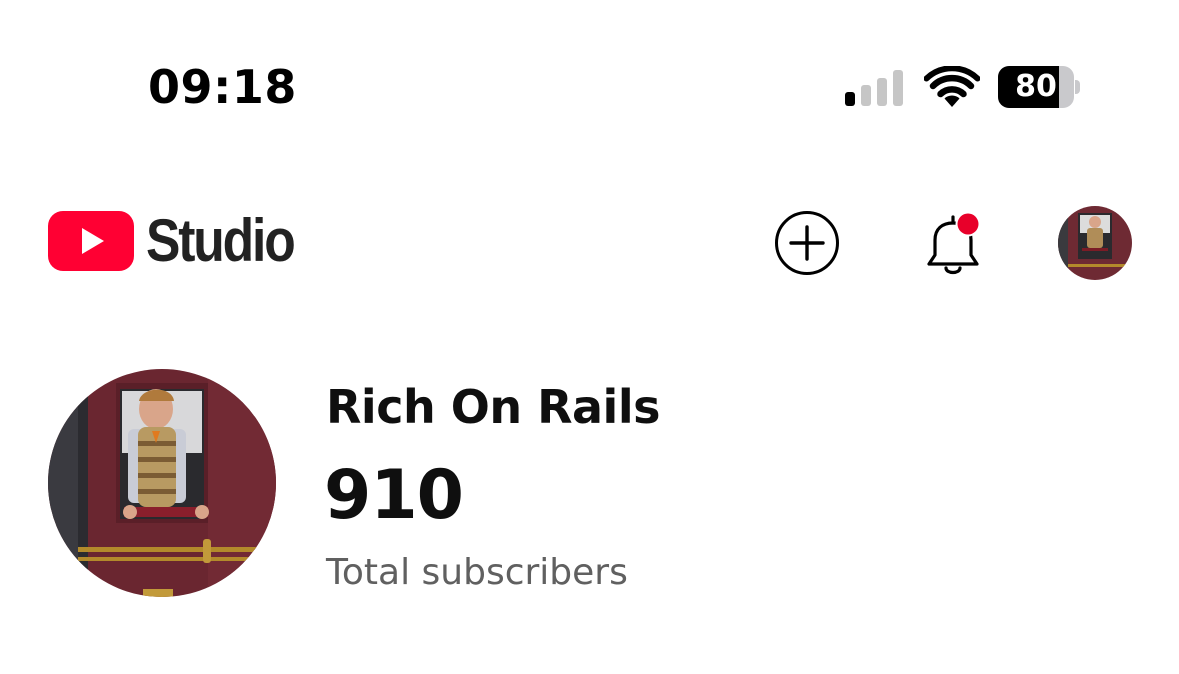 Image resolution: width=1179 pixels, height=674 pixels. Describe the element at coordinates (589, 242) in the screenshot. I see `app-header: Studio` at that location.